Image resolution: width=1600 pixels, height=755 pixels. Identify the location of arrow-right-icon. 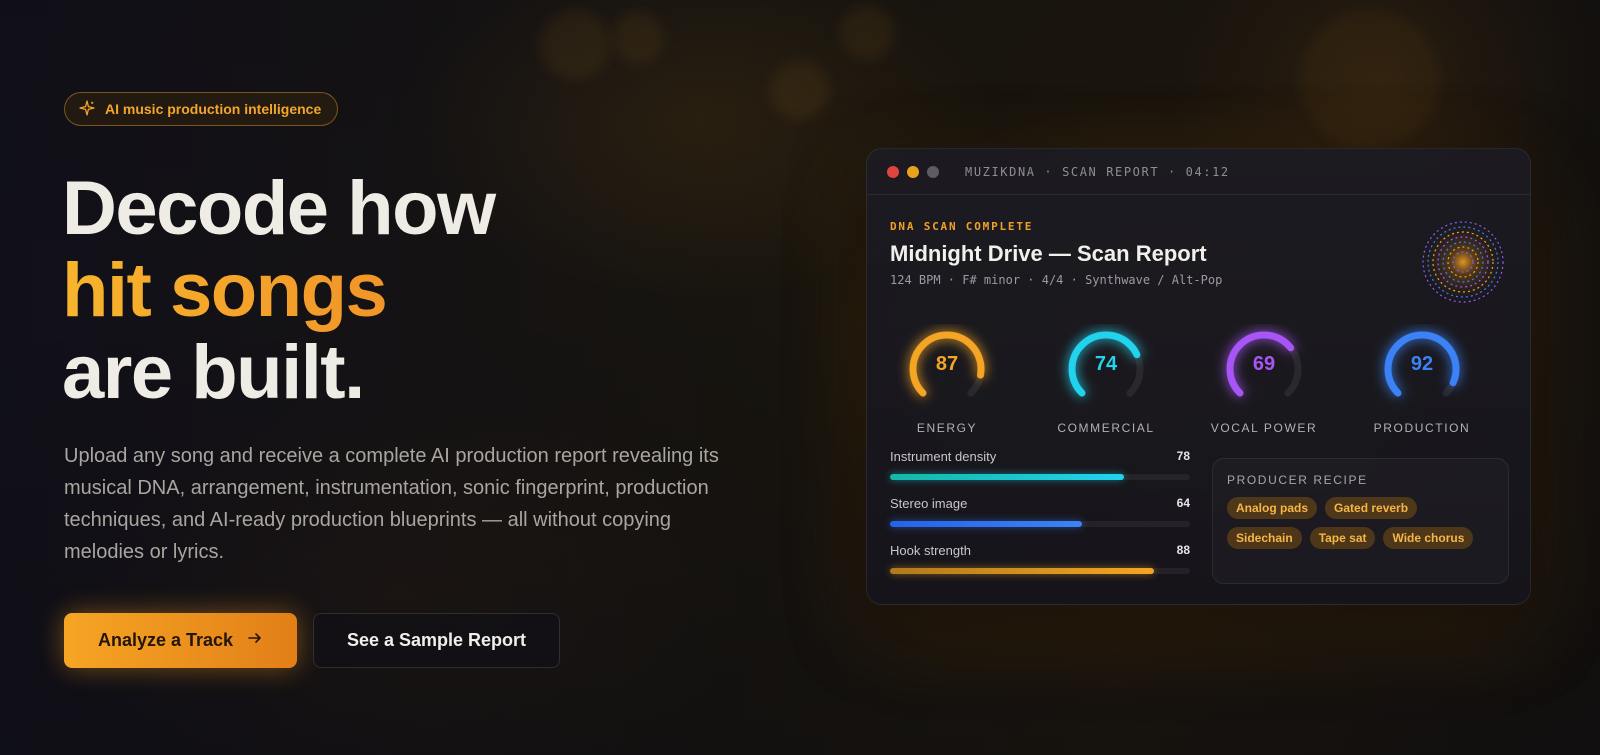
(255, 640).